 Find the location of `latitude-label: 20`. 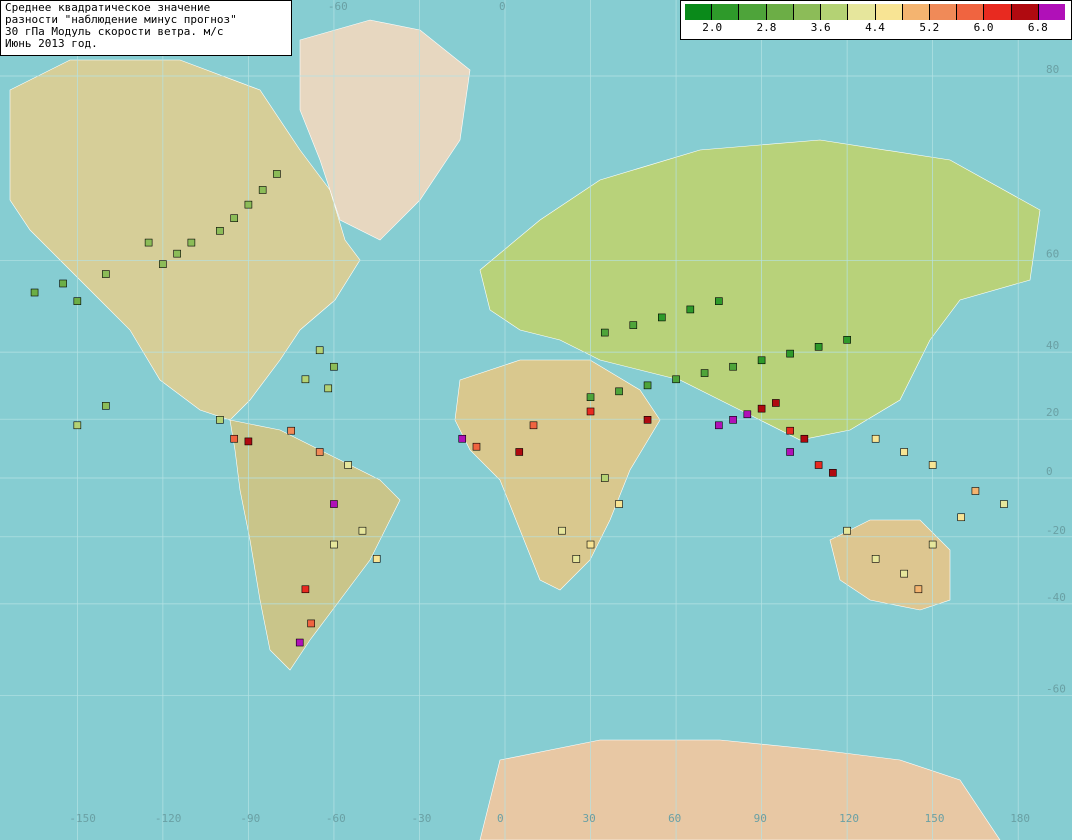

latitude-label: 20 is located at coordinates (1052, 412).